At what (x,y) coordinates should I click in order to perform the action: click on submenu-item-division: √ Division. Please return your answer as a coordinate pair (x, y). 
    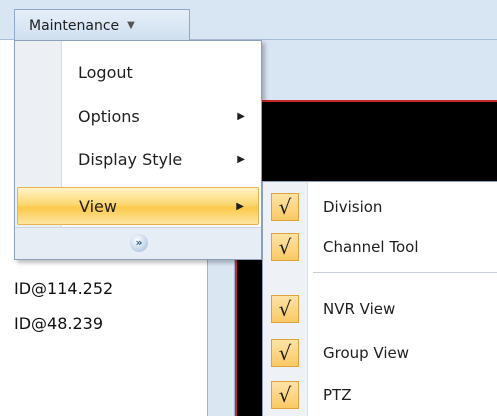
    Looking at the image, I should click on (380, 207).